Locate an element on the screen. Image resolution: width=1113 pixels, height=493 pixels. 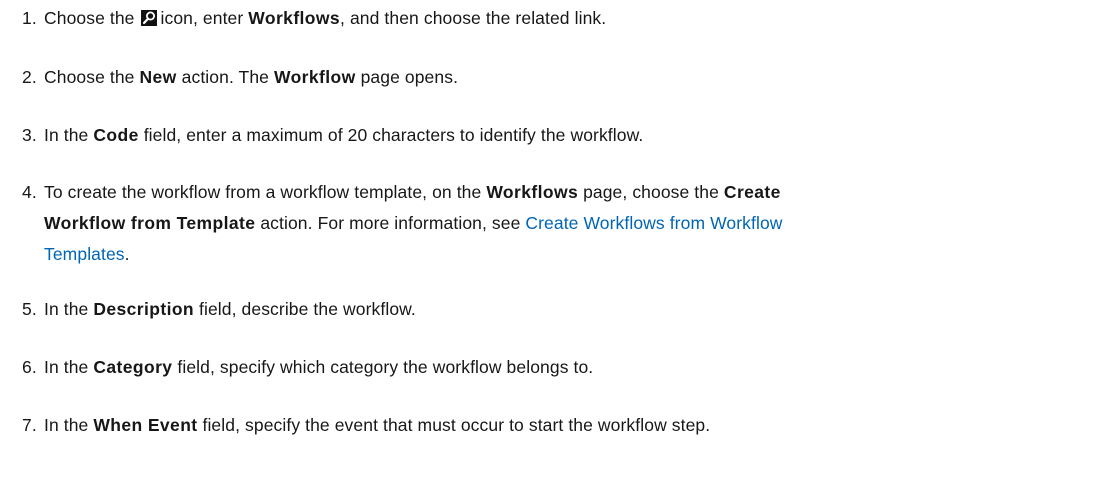
text-fragment: field, describe the workflow. is located at coordinates (307, 309).